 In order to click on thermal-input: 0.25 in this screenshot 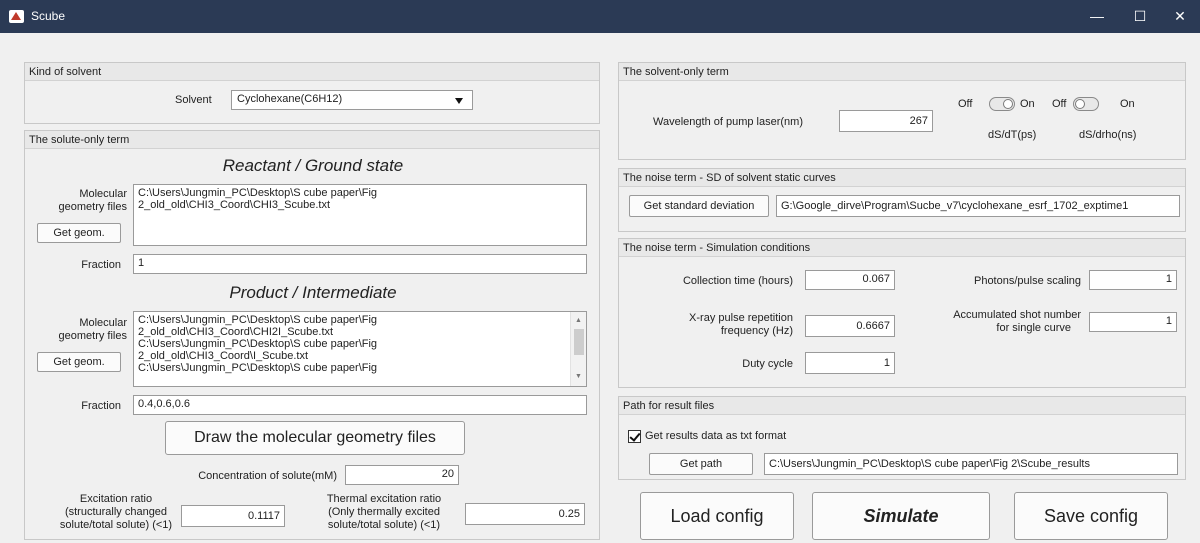, I will do `click(525, 514)`.